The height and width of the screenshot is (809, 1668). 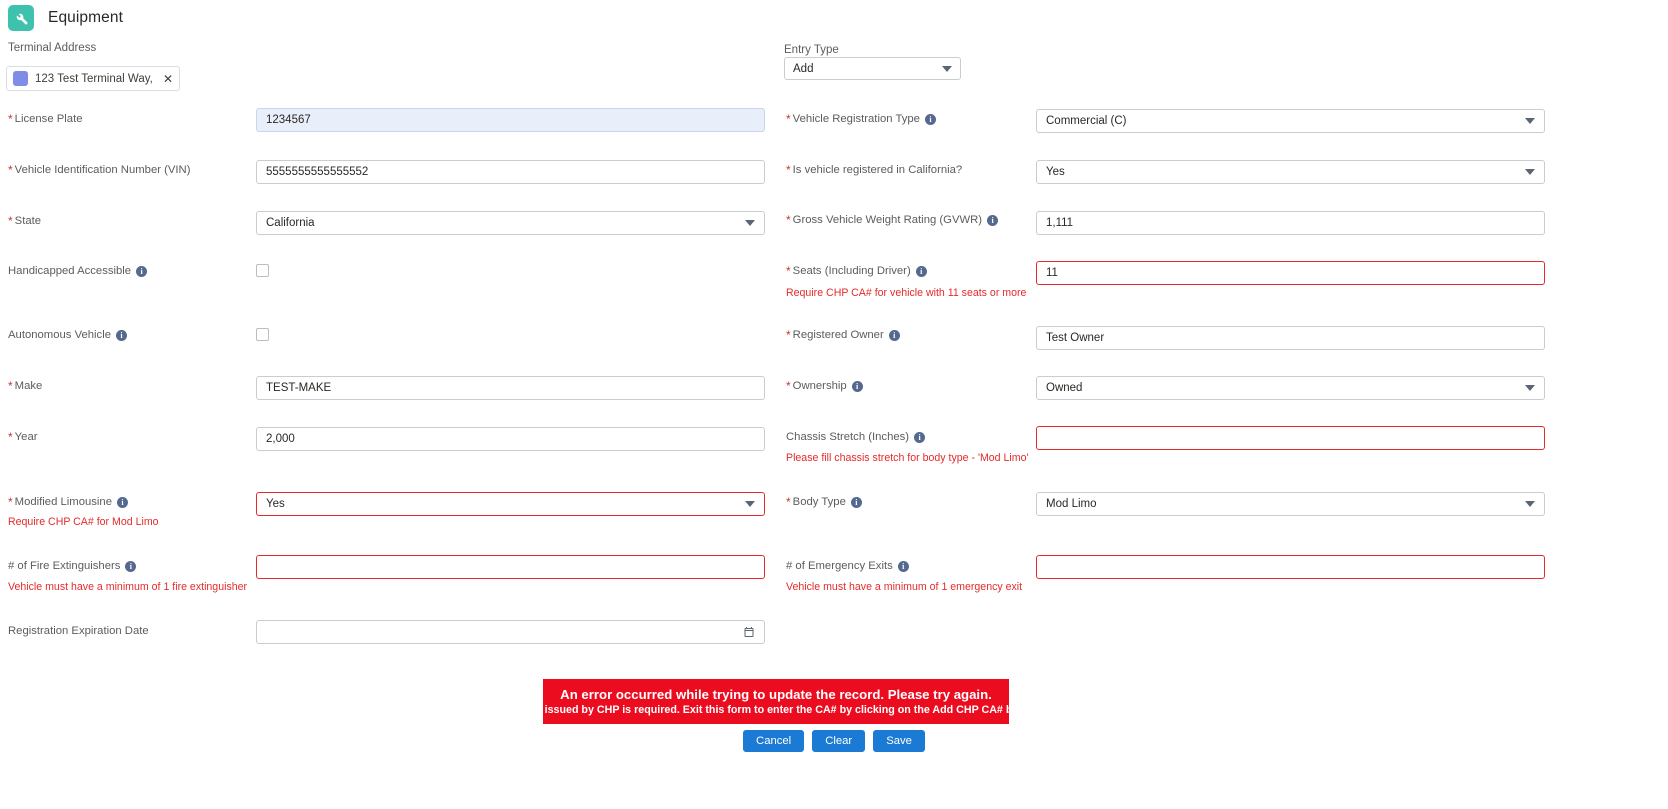 What do you see at coordinates (824, 386) in the screenshot?
I see `ownership-label: * Ownership i` at bounding box center [824, 386].